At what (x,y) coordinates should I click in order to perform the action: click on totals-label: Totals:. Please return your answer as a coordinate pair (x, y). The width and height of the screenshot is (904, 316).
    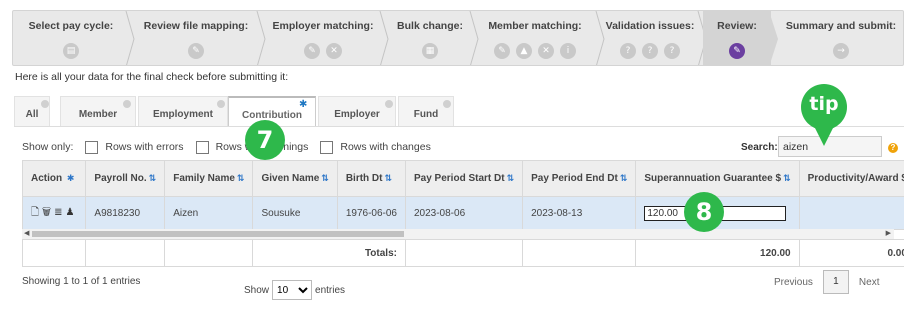
    Looking at the image, I should click on (329, 253).